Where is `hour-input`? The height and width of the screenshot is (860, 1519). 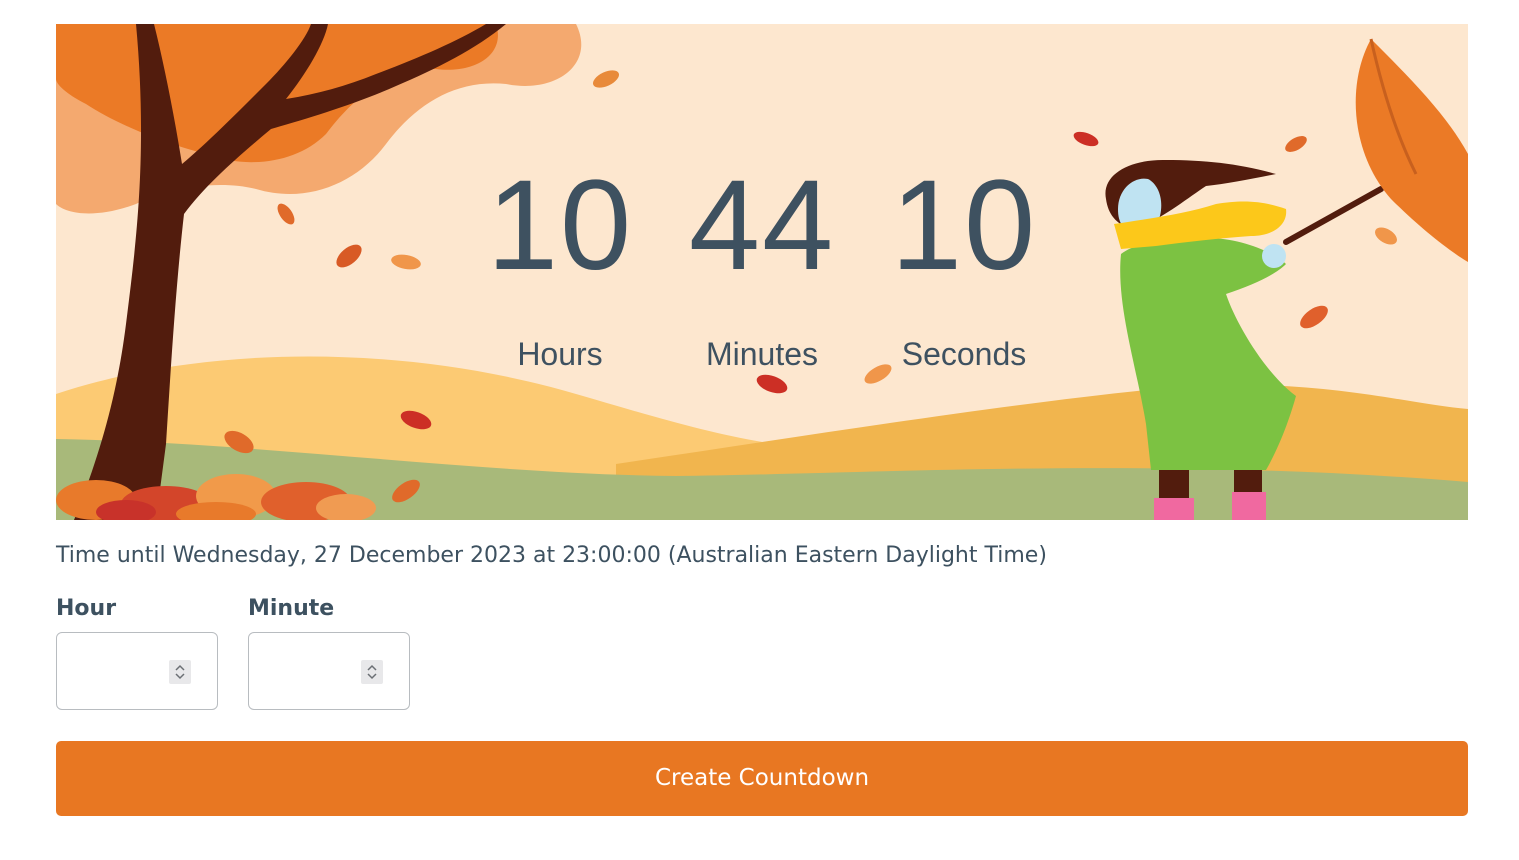
hour-input is located at coordinates (137, 671).